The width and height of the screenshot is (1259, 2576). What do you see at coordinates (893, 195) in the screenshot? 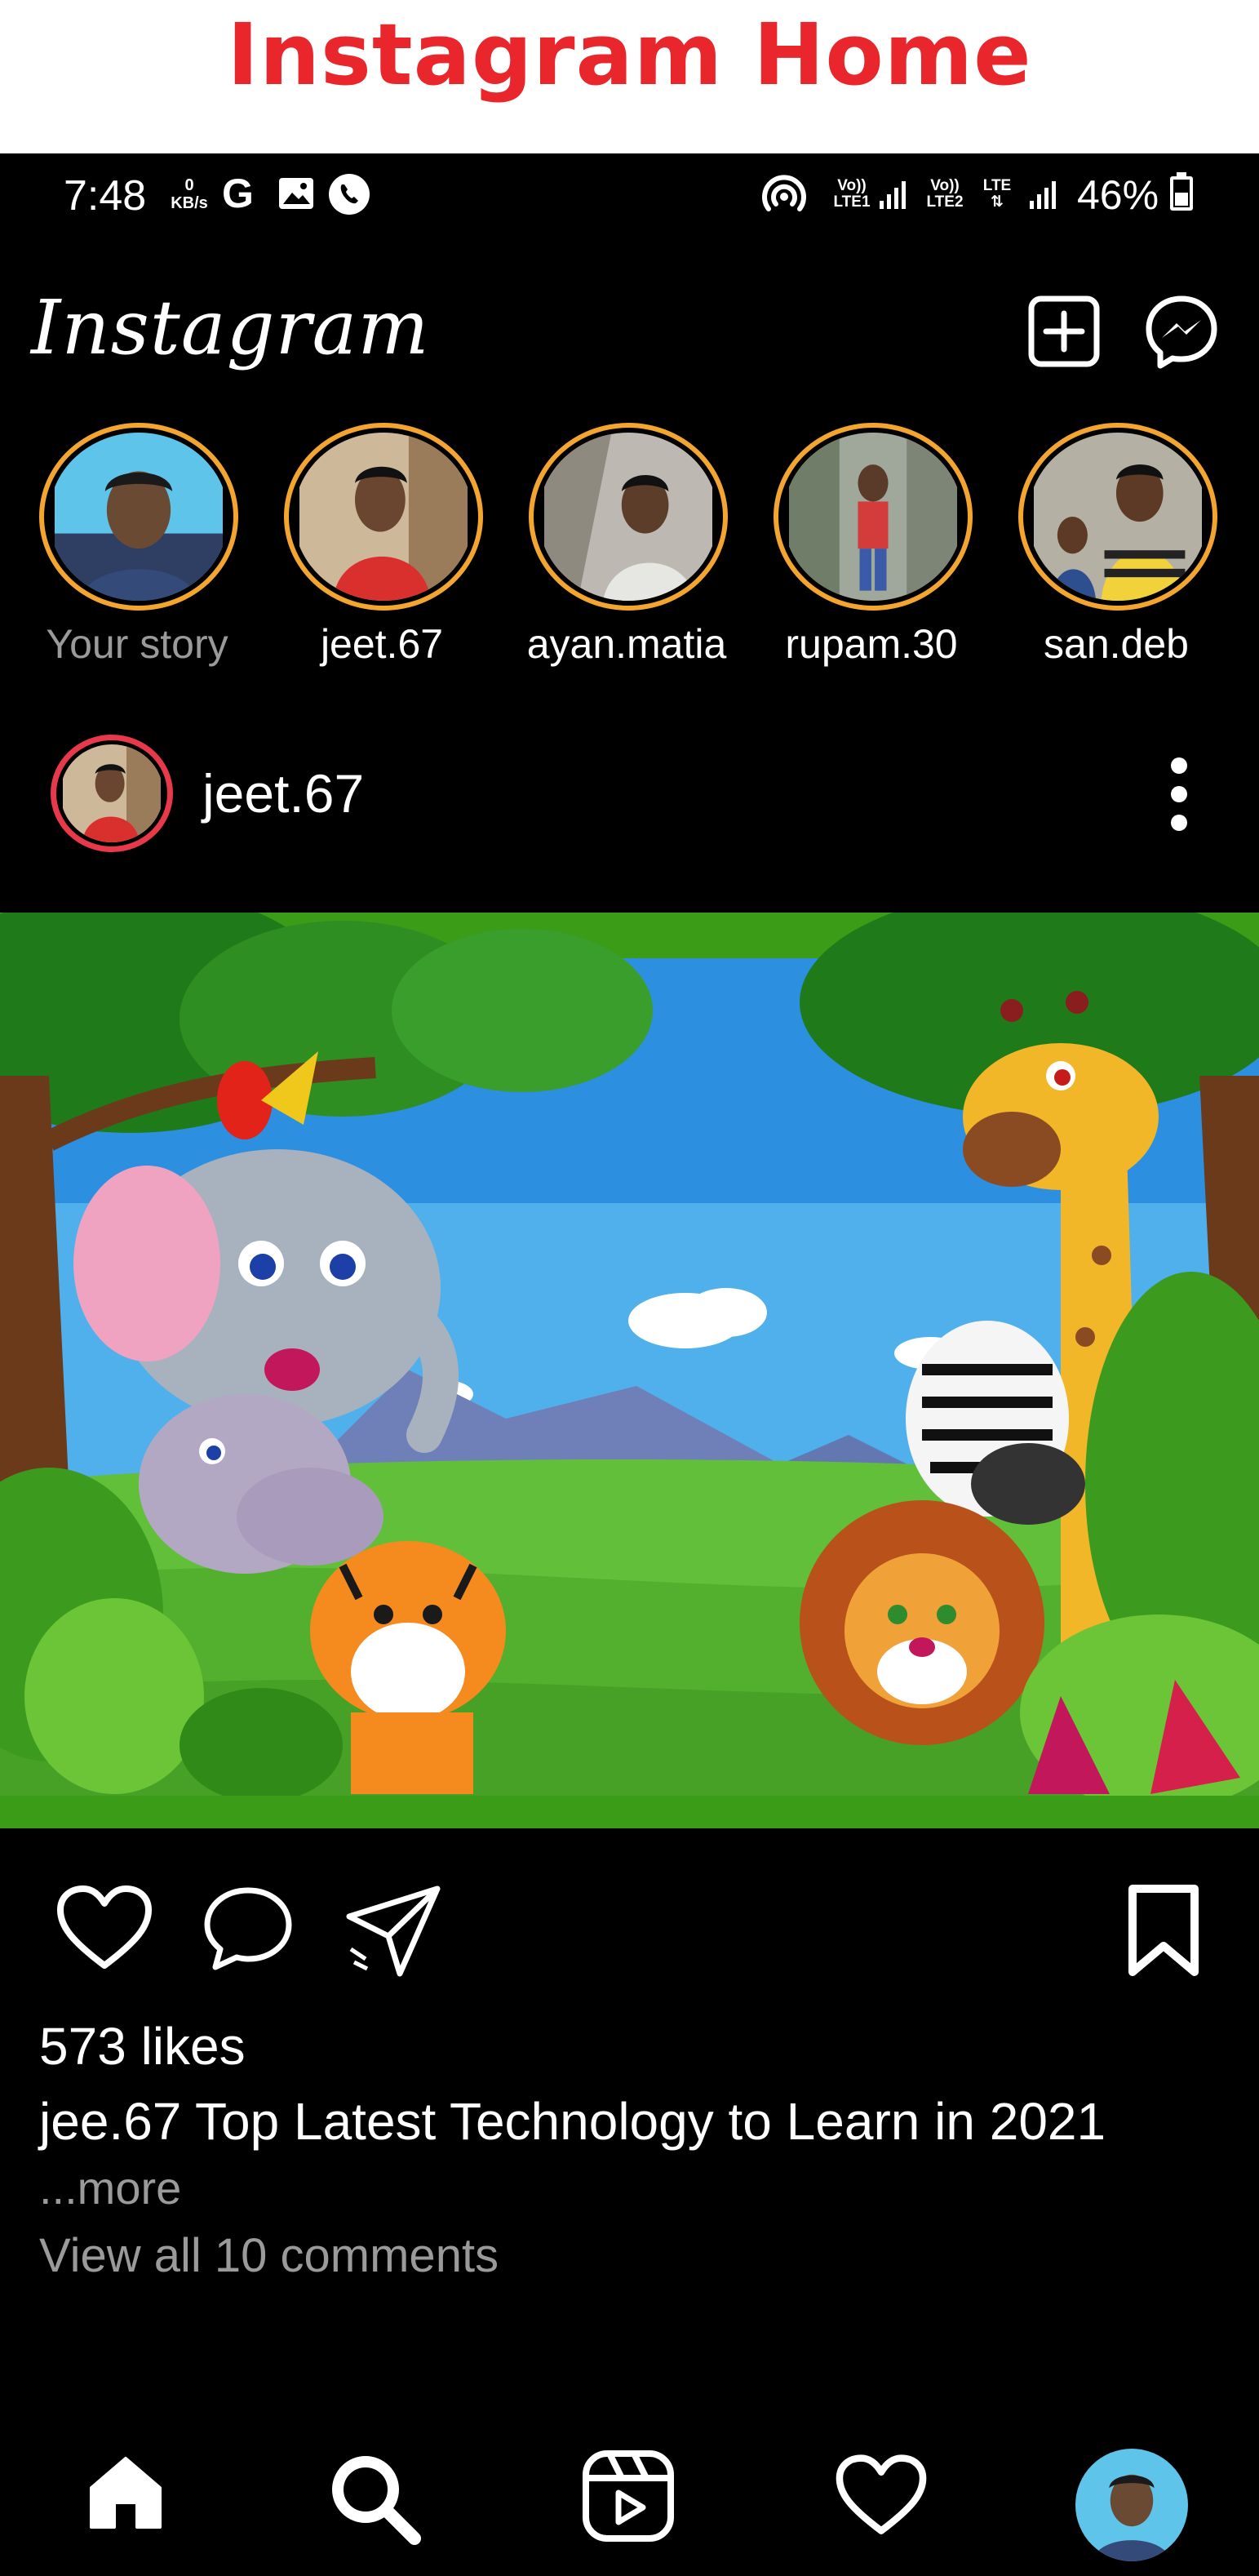
I see `signal-icon` at bounding box center [893, 195].